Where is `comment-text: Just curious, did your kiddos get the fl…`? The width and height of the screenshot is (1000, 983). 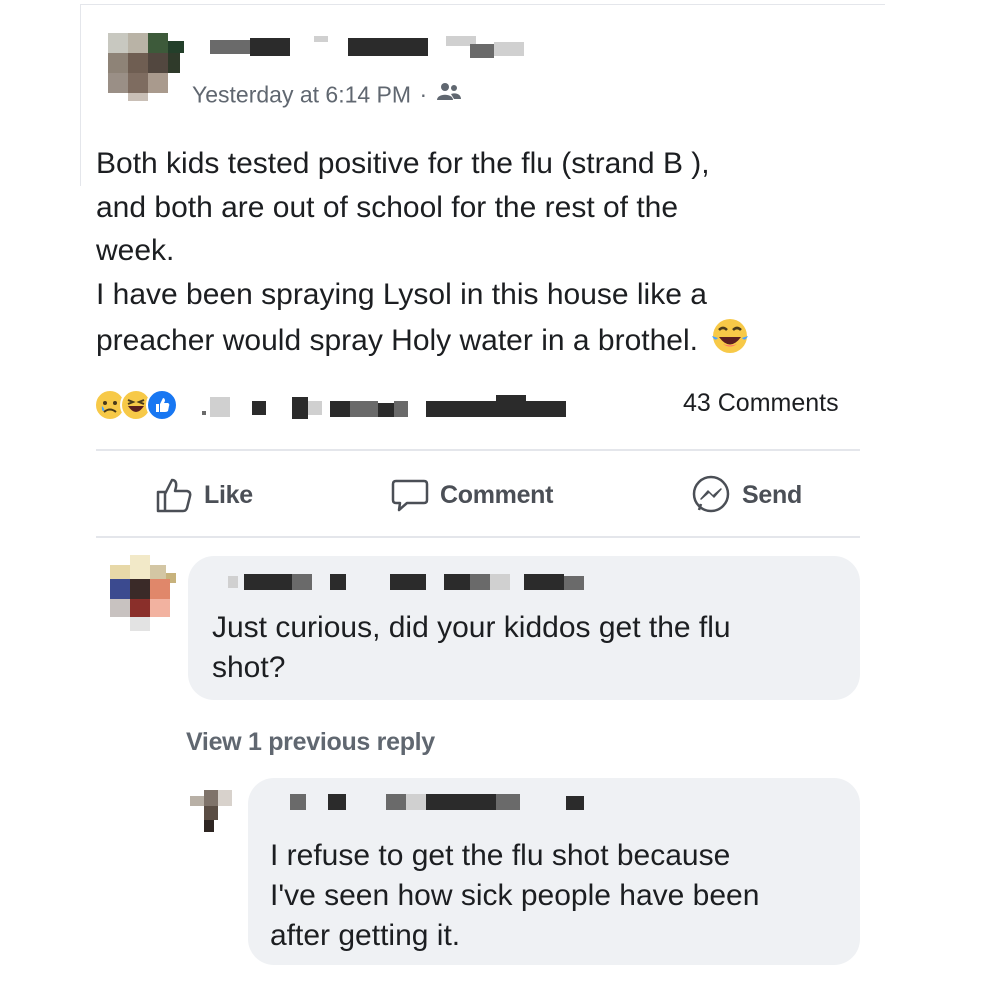 comment-text: Just curious, did your kiddos get the fl… is located at coordinates (532, 648).